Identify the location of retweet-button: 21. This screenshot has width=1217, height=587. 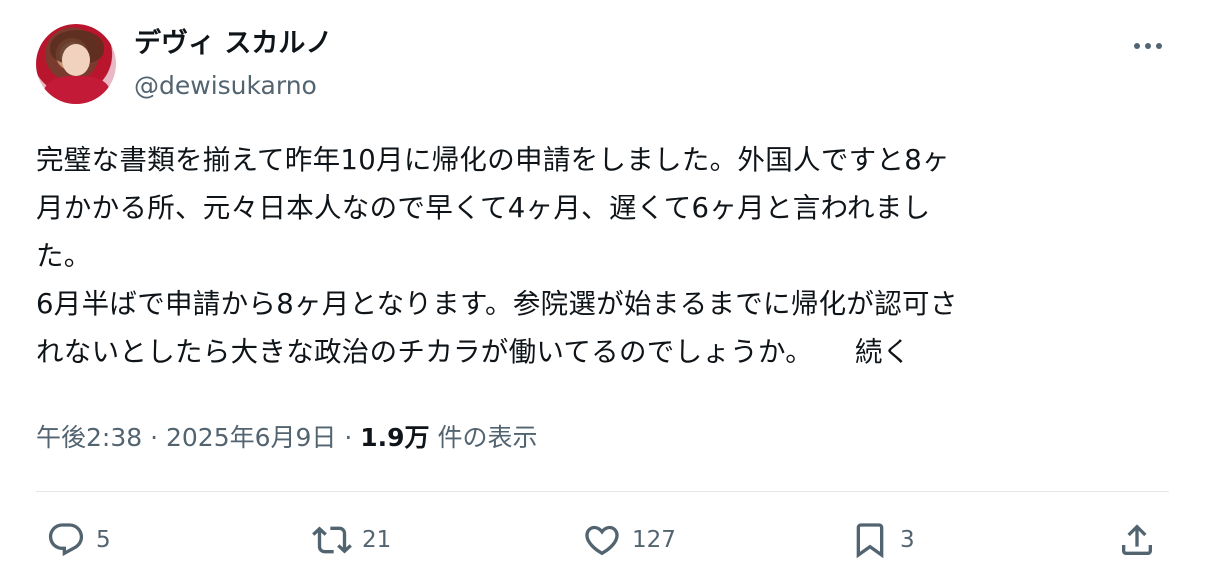
(351, 540).